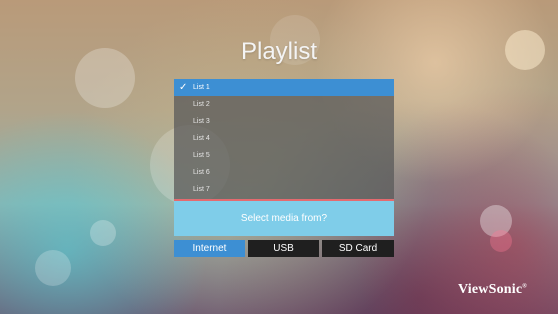  I want to click on playlist-item-label: List 6, so click(201, 172).